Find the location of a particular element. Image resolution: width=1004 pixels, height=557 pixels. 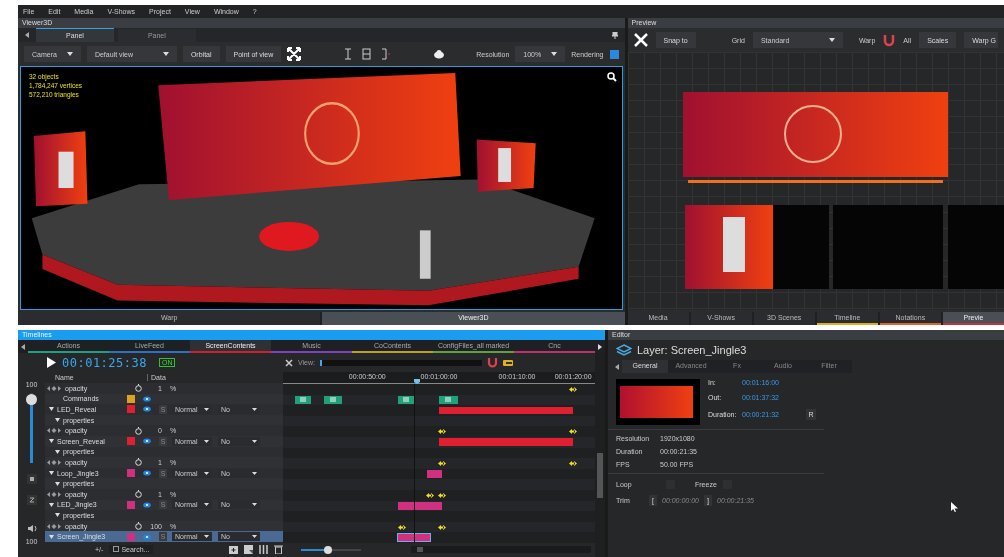

trash-icon is located at coordinates (278, 549).